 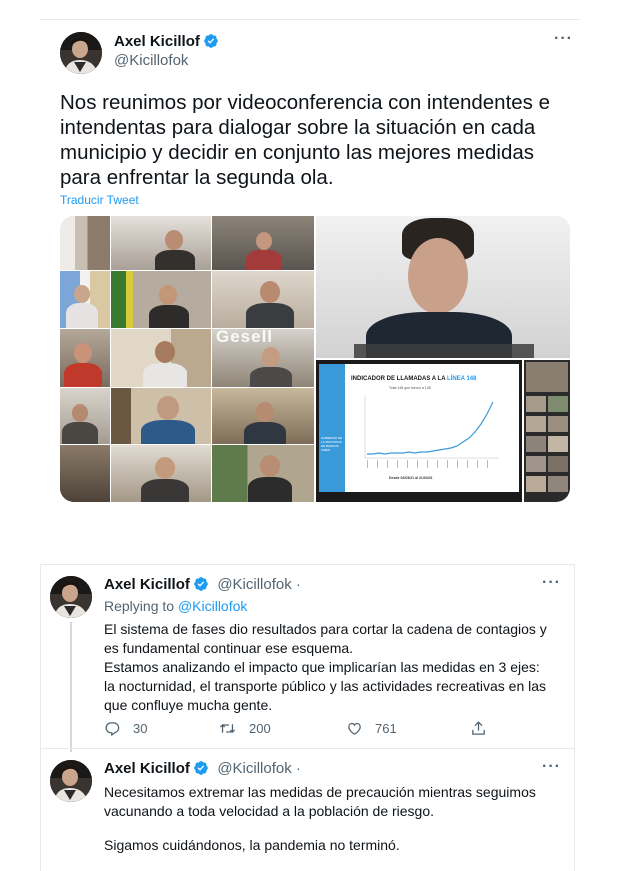 What do you see at coordinates (431, 432) in the screenshot?
I see `chart-slide-plot` at bounding box center [431, 432].